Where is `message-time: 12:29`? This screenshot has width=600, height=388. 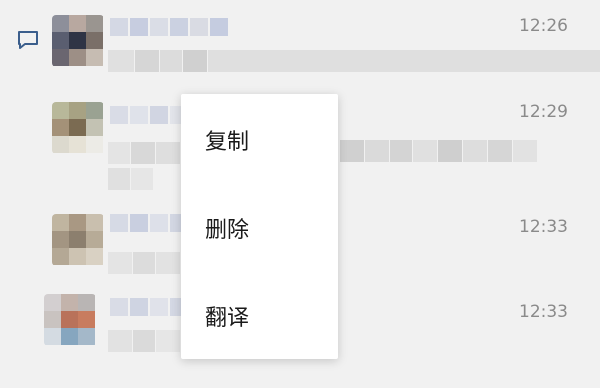
message-time: 12:29 is located at coordinates (543, 112).